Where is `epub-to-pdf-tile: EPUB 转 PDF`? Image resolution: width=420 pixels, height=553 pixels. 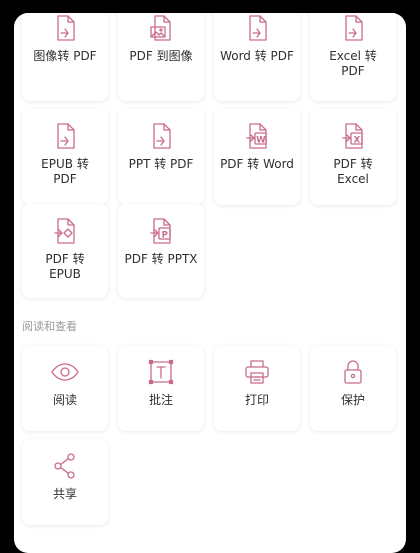 epub-to-pdf-tile: EPUB 转 PDF is located at coordinates (65, 157).